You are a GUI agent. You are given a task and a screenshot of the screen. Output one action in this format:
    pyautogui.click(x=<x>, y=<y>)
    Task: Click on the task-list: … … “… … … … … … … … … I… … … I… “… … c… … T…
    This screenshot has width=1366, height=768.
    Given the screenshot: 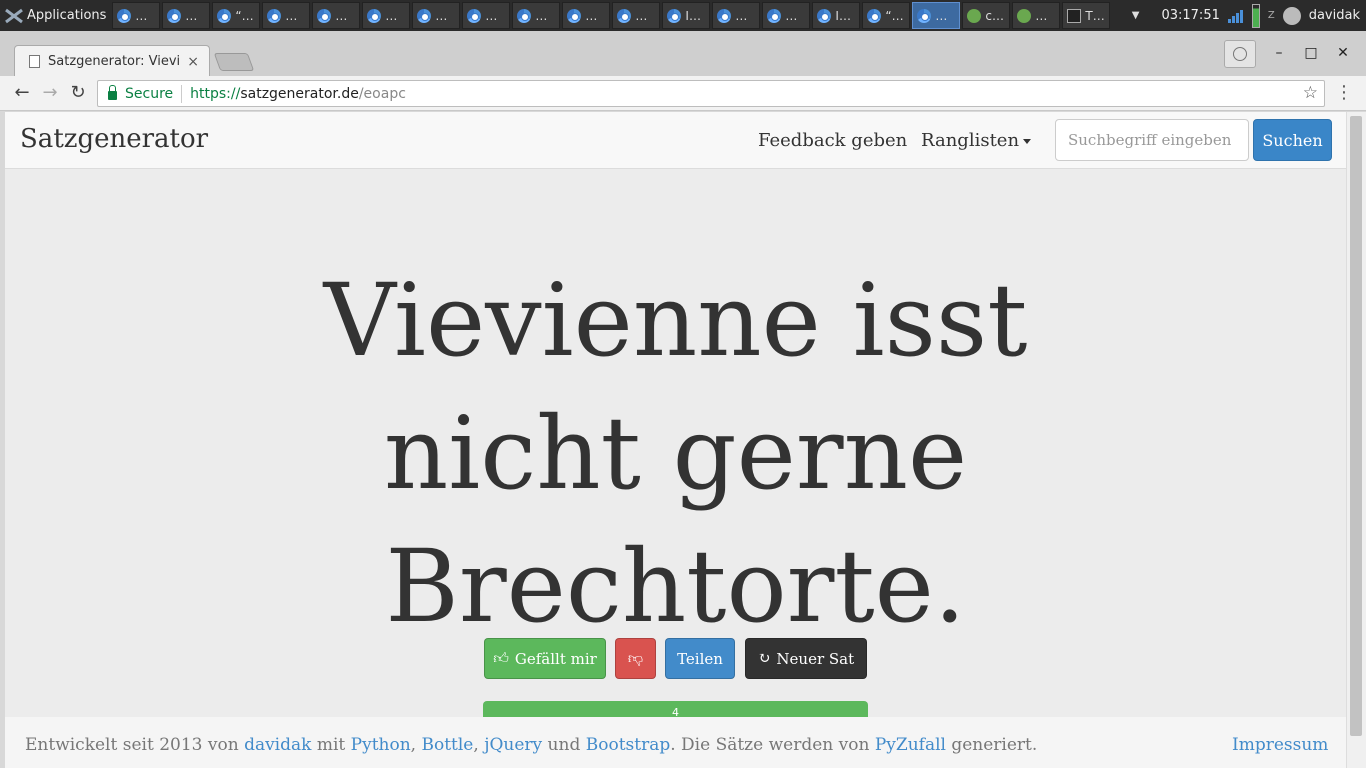 What is the action you would take?
    pyautogui.click(x=612, y=15)
    